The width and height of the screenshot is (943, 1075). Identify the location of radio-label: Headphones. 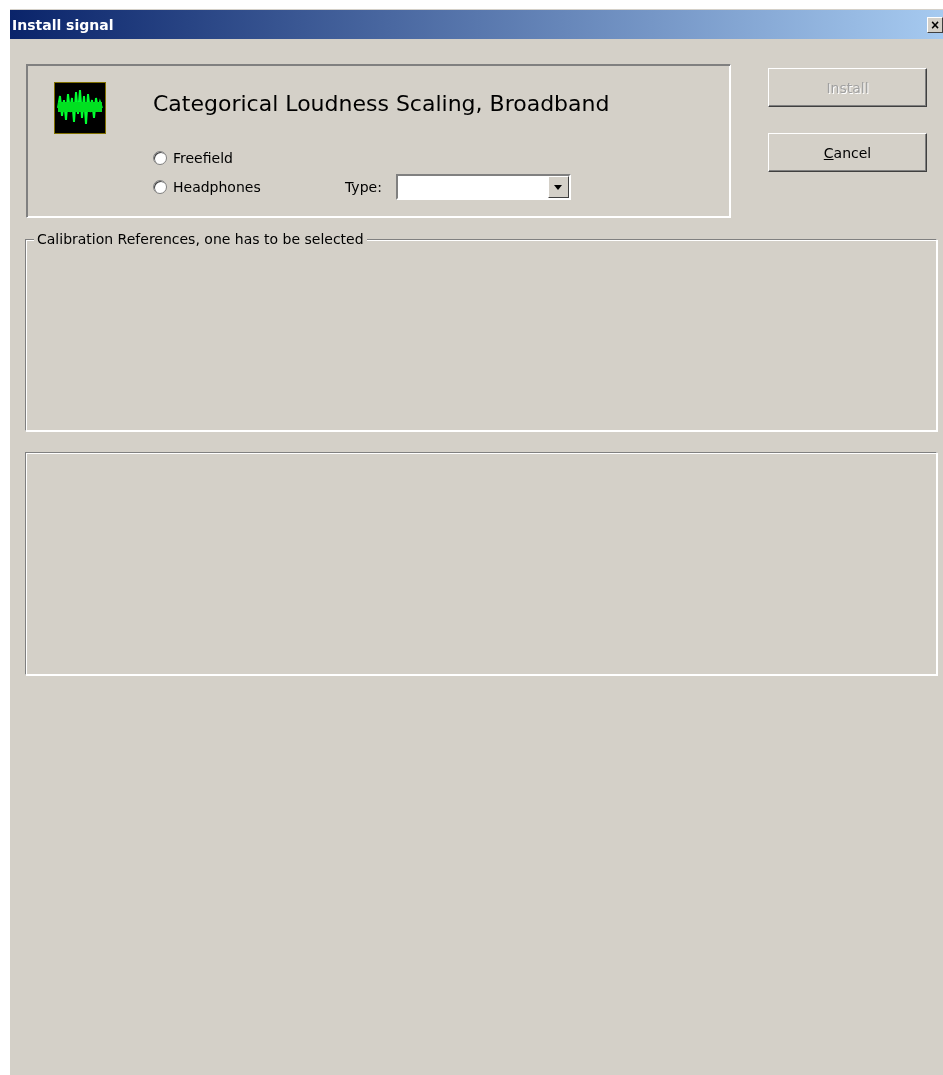
(217, 186).